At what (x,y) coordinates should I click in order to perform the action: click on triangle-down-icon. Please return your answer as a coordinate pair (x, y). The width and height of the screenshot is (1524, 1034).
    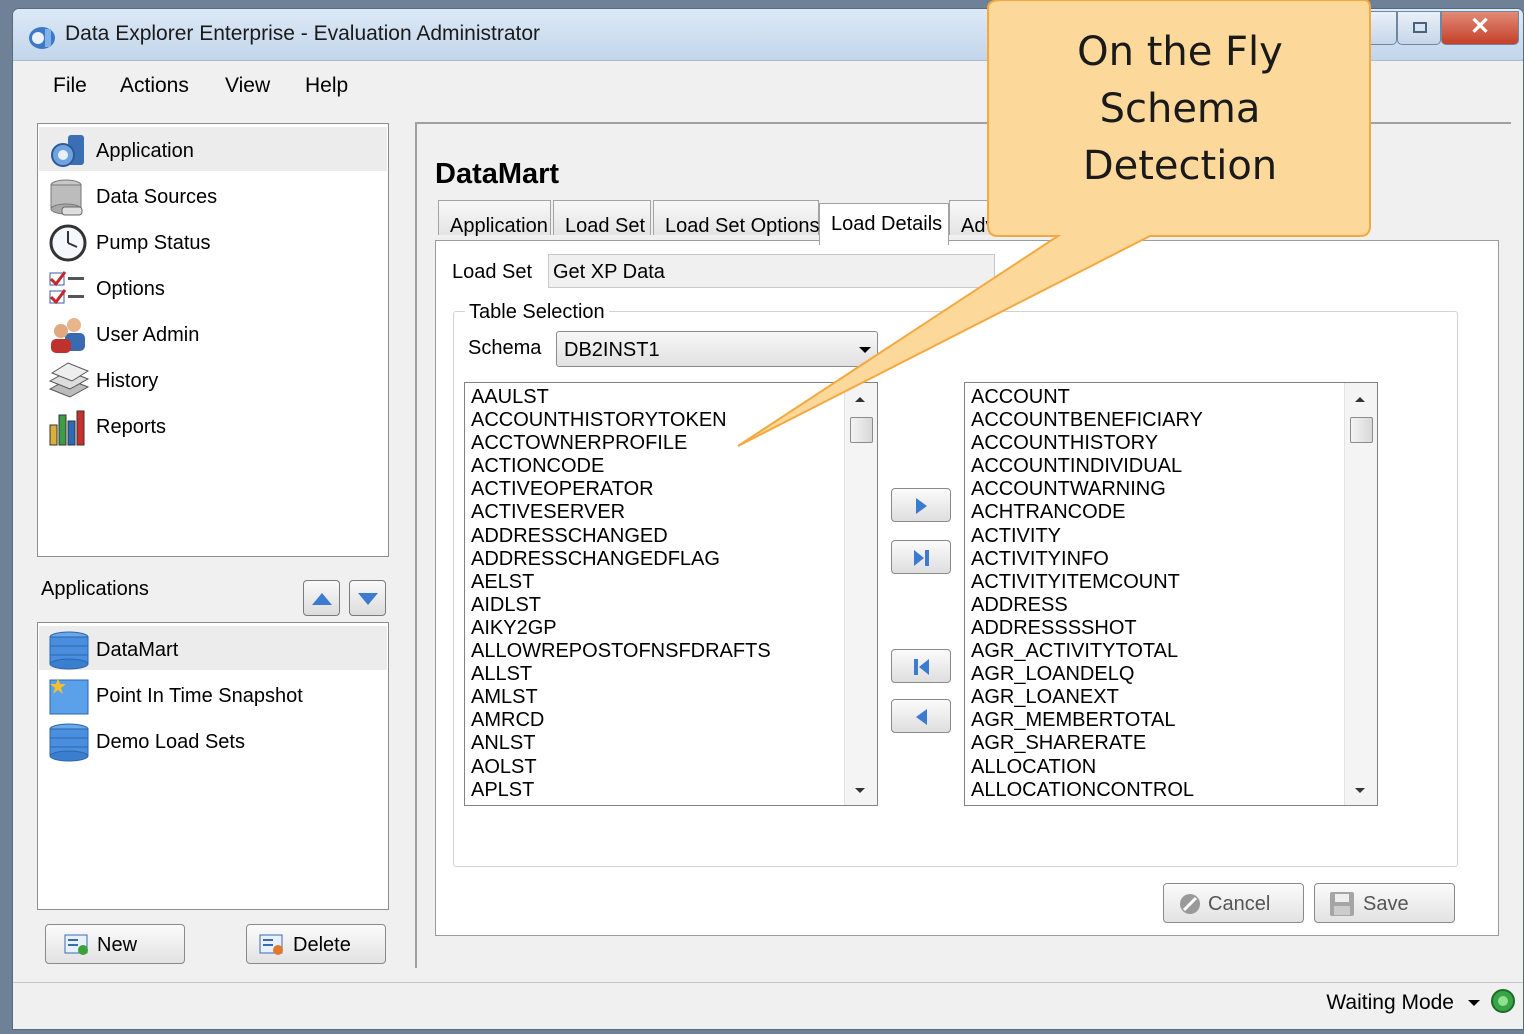
    Looking at the image, I should click on (368, 599).